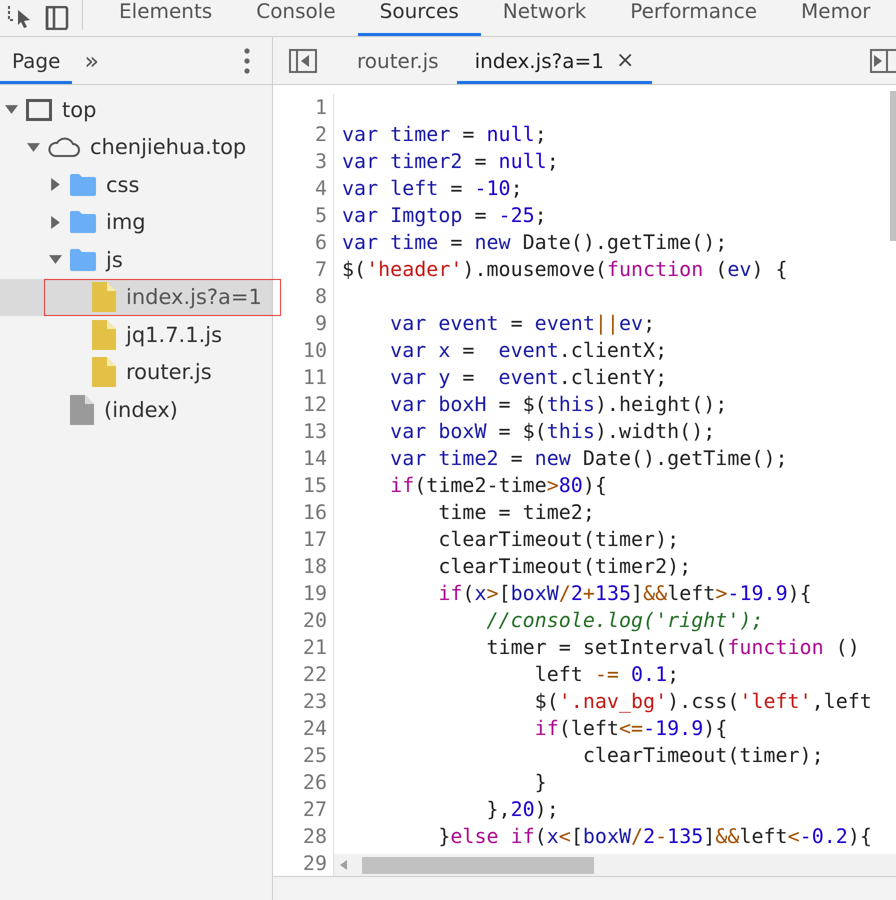 This screenshot has height=900, width=896. I want to click on code-line: if(x>[boxW/2+135]&&left>-19.9){, so click(625, 593).